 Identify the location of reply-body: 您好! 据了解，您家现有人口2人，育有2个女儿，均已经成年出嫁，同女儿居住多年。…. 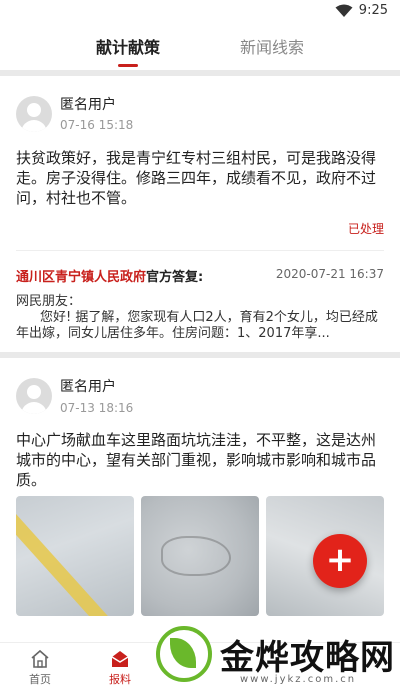
(197, 325).